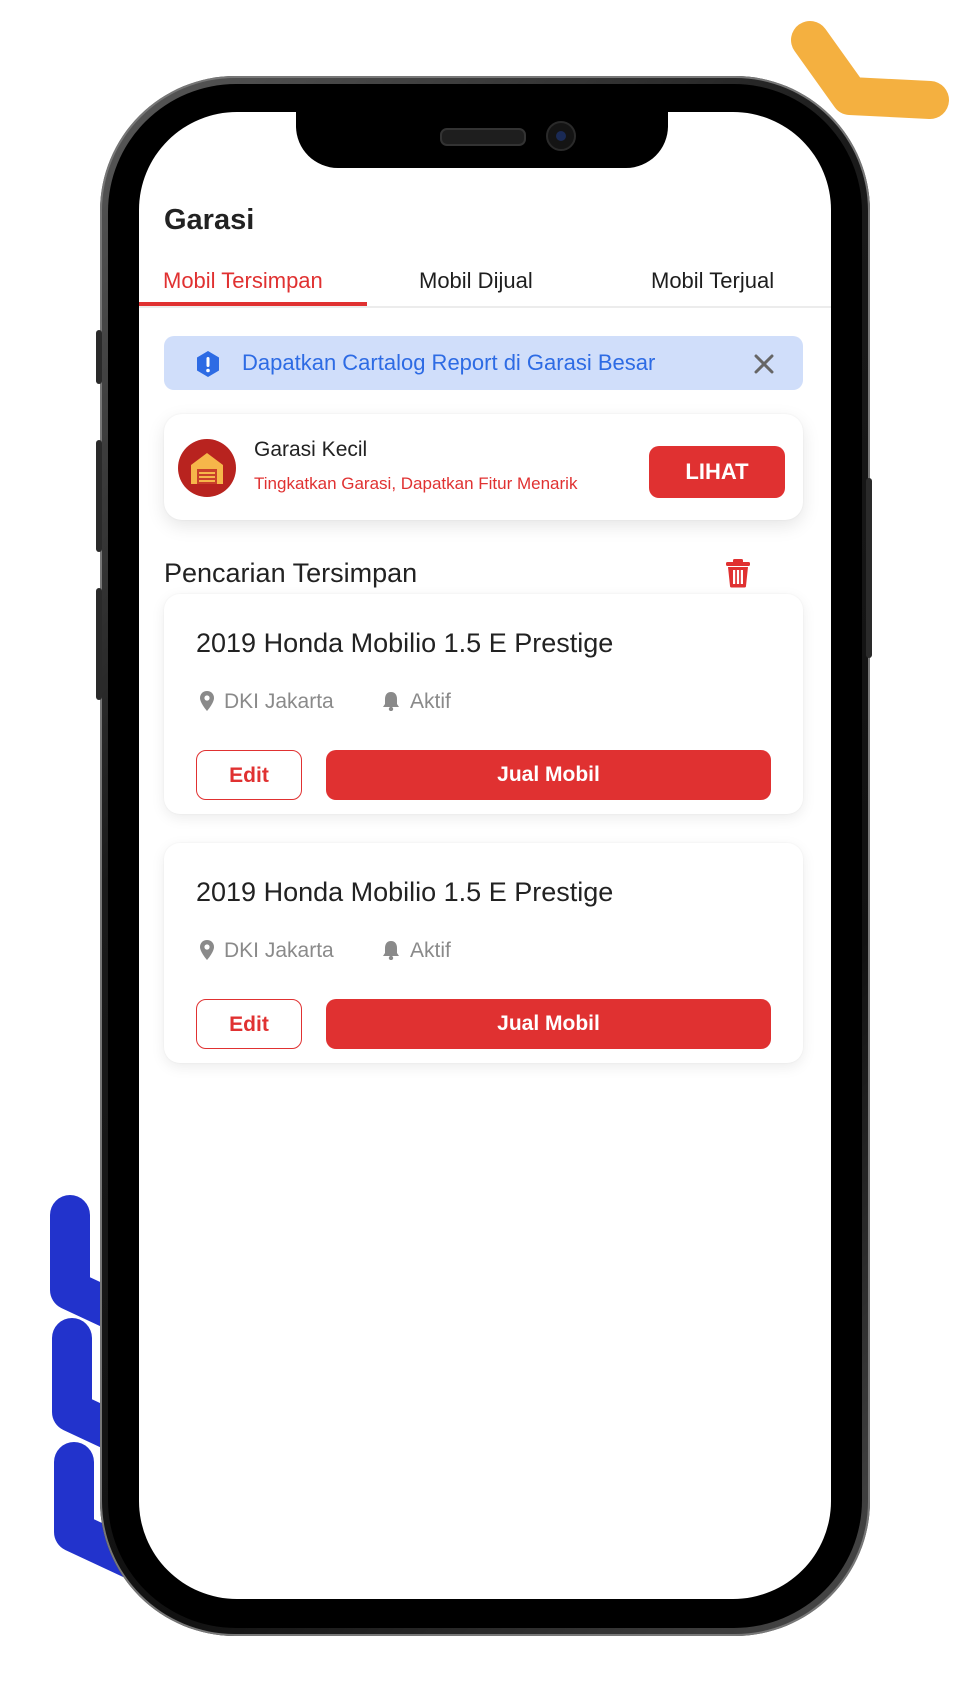  Describe the element at coordinates (712, 281) in the screenshot. I see `tab-mobil-terjual: Mobil Terjual` at that location.